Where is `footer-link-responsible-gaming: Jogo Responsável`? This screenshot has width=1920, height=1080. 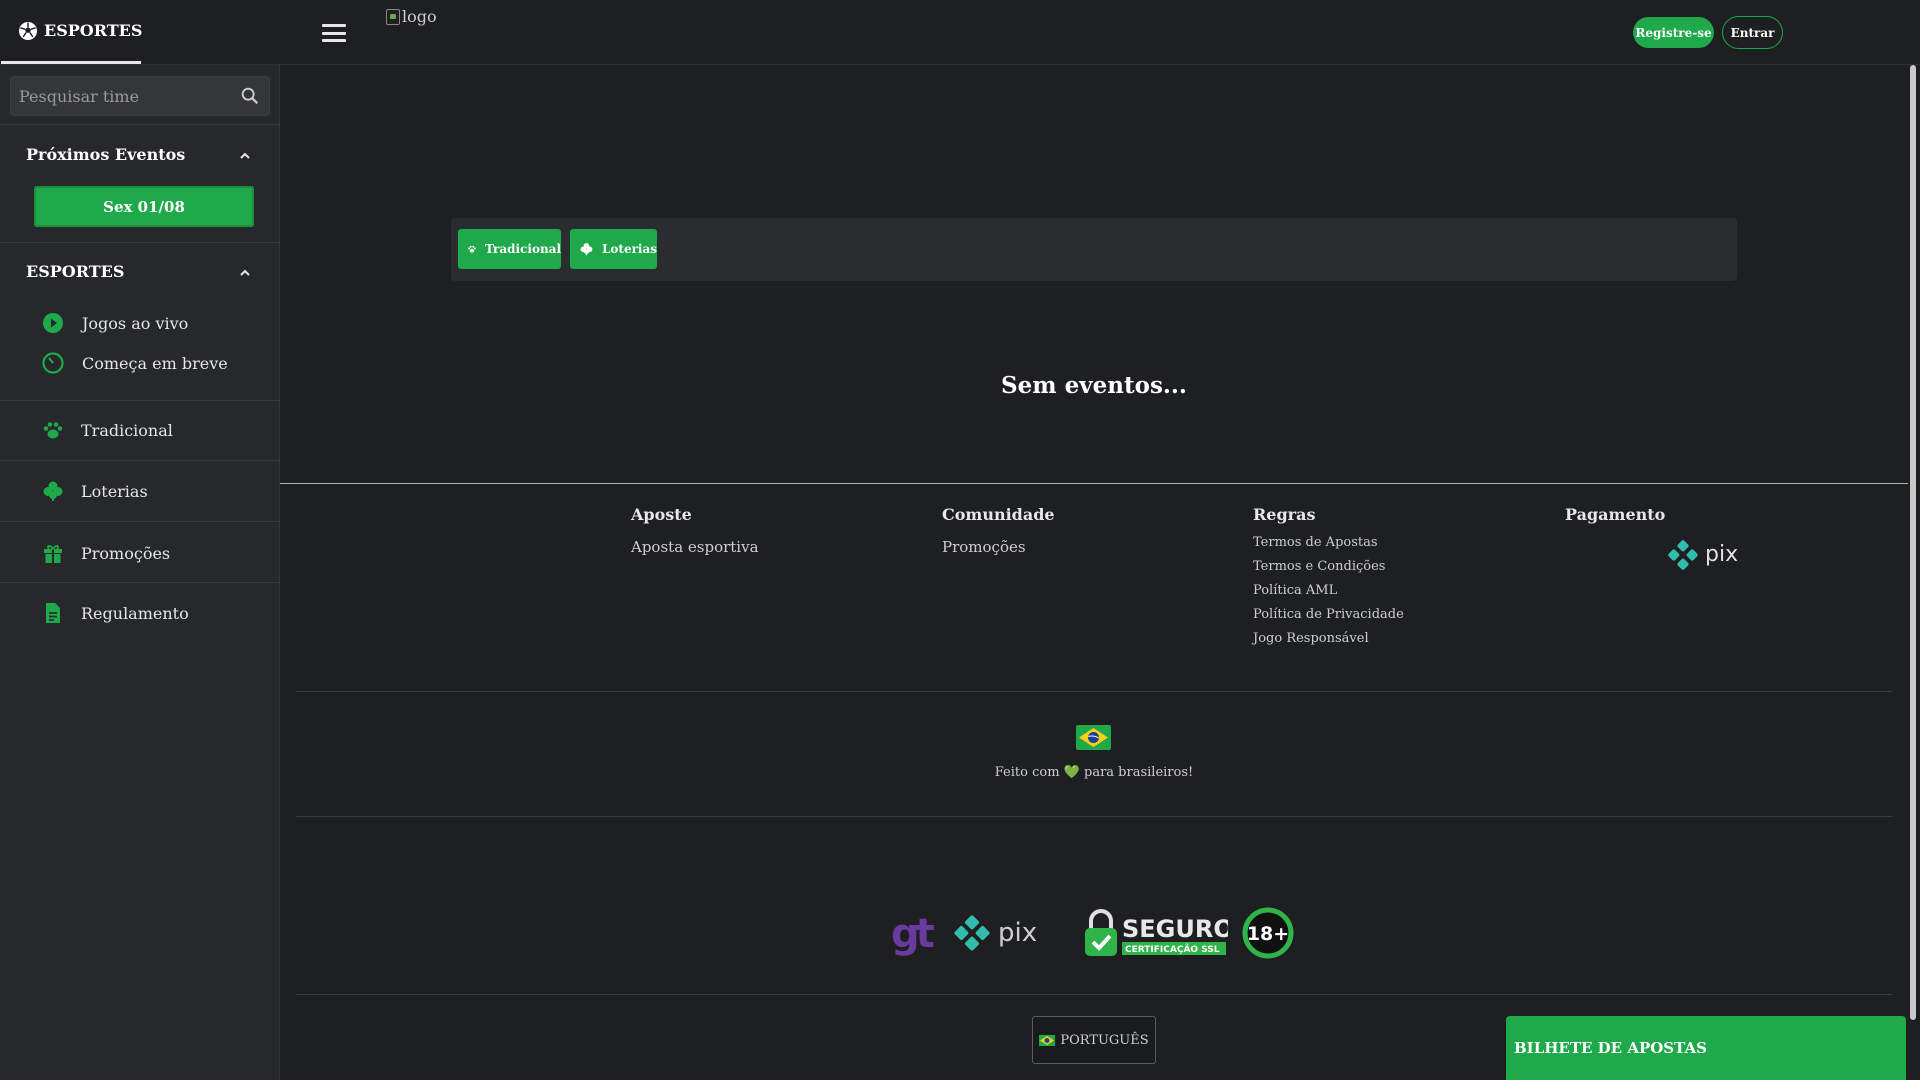
footer-link-responsible-gaming: Jogo Responsável is located at coordinates (1328, 643).